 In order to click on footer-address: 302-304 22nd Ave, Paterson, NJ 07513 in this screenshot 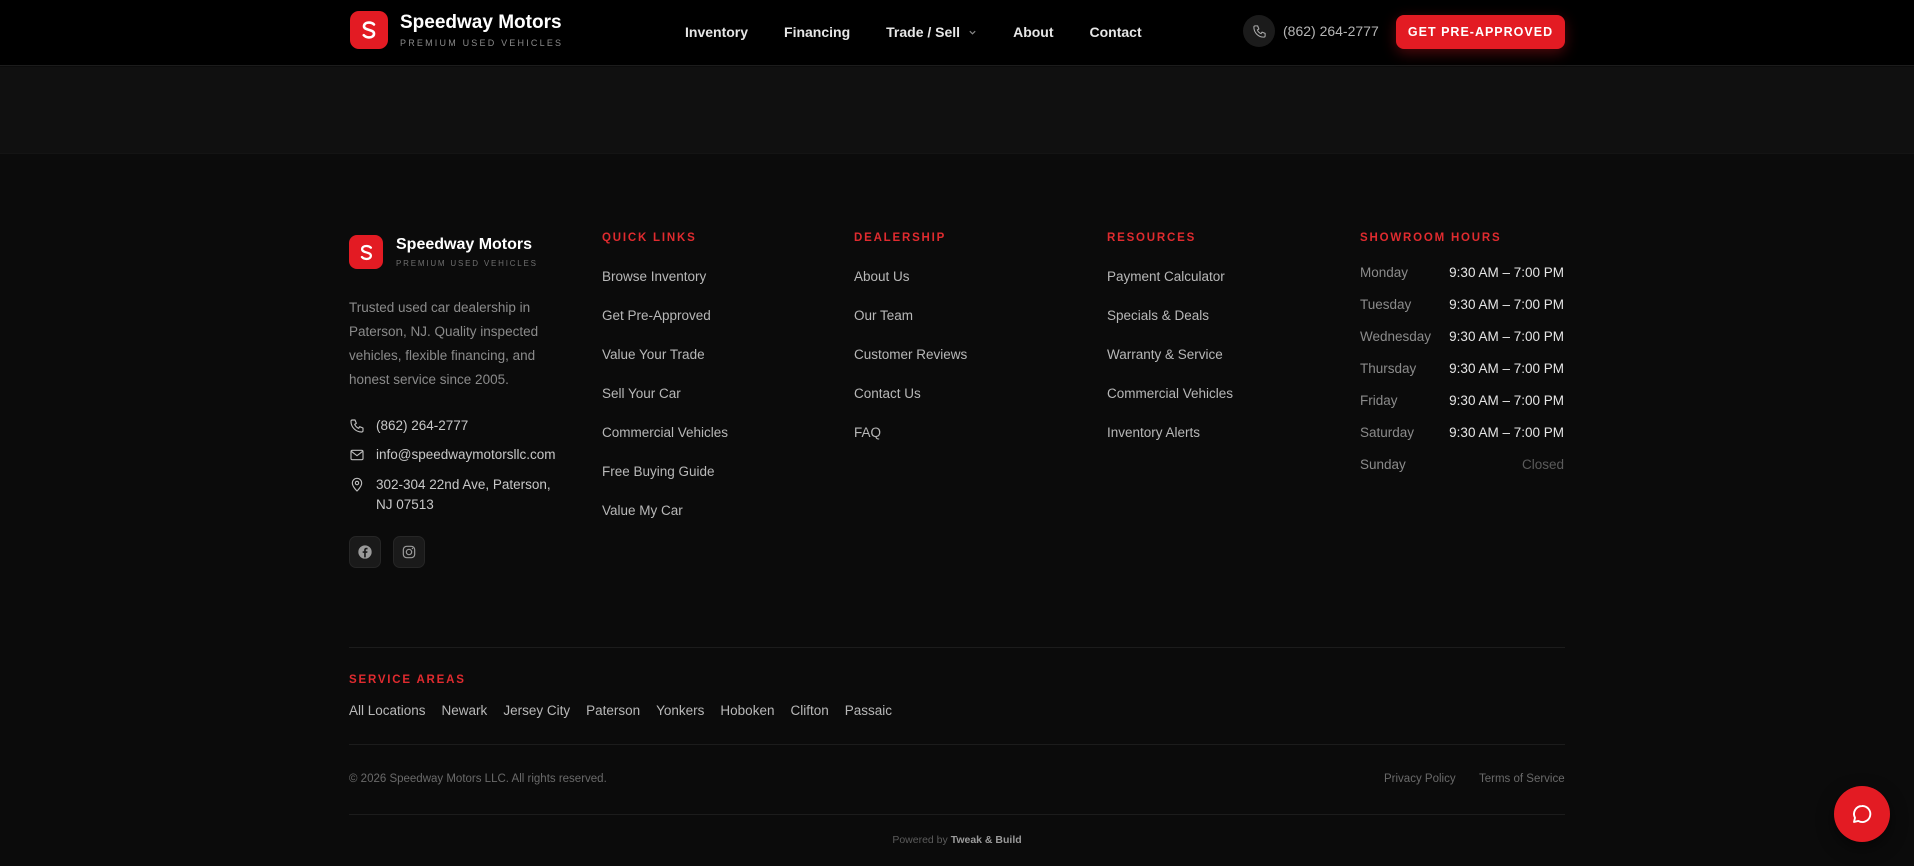, I will do `click(463, 494)`.